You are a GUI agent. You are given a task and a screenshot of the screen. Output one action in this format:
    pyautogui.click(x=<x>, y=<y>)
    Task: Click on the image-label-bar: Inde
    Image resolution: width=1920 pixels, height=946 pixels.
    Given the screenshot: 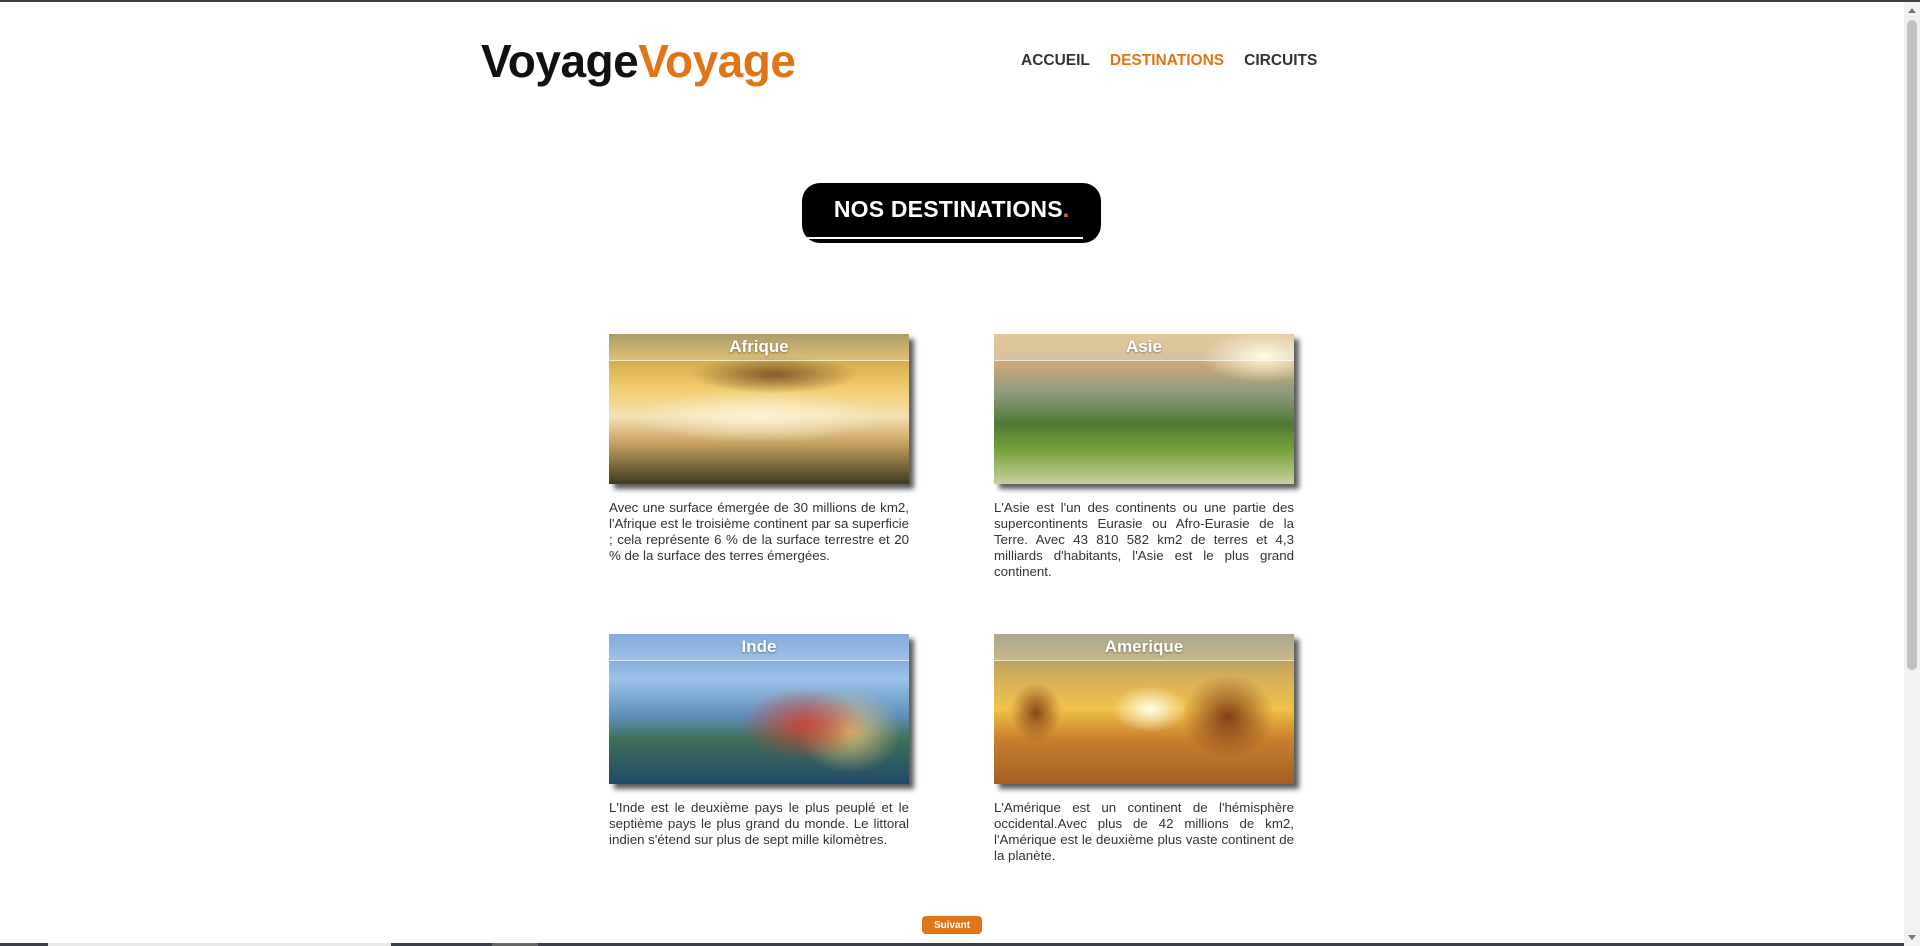 What is the action you would take?
    pyautogui.click(x=759, y=647)
    